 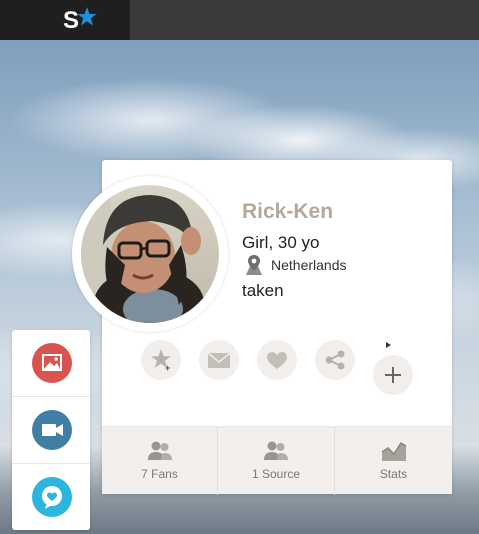 I want to click on logo-container: S, so click(x=65, y=20).